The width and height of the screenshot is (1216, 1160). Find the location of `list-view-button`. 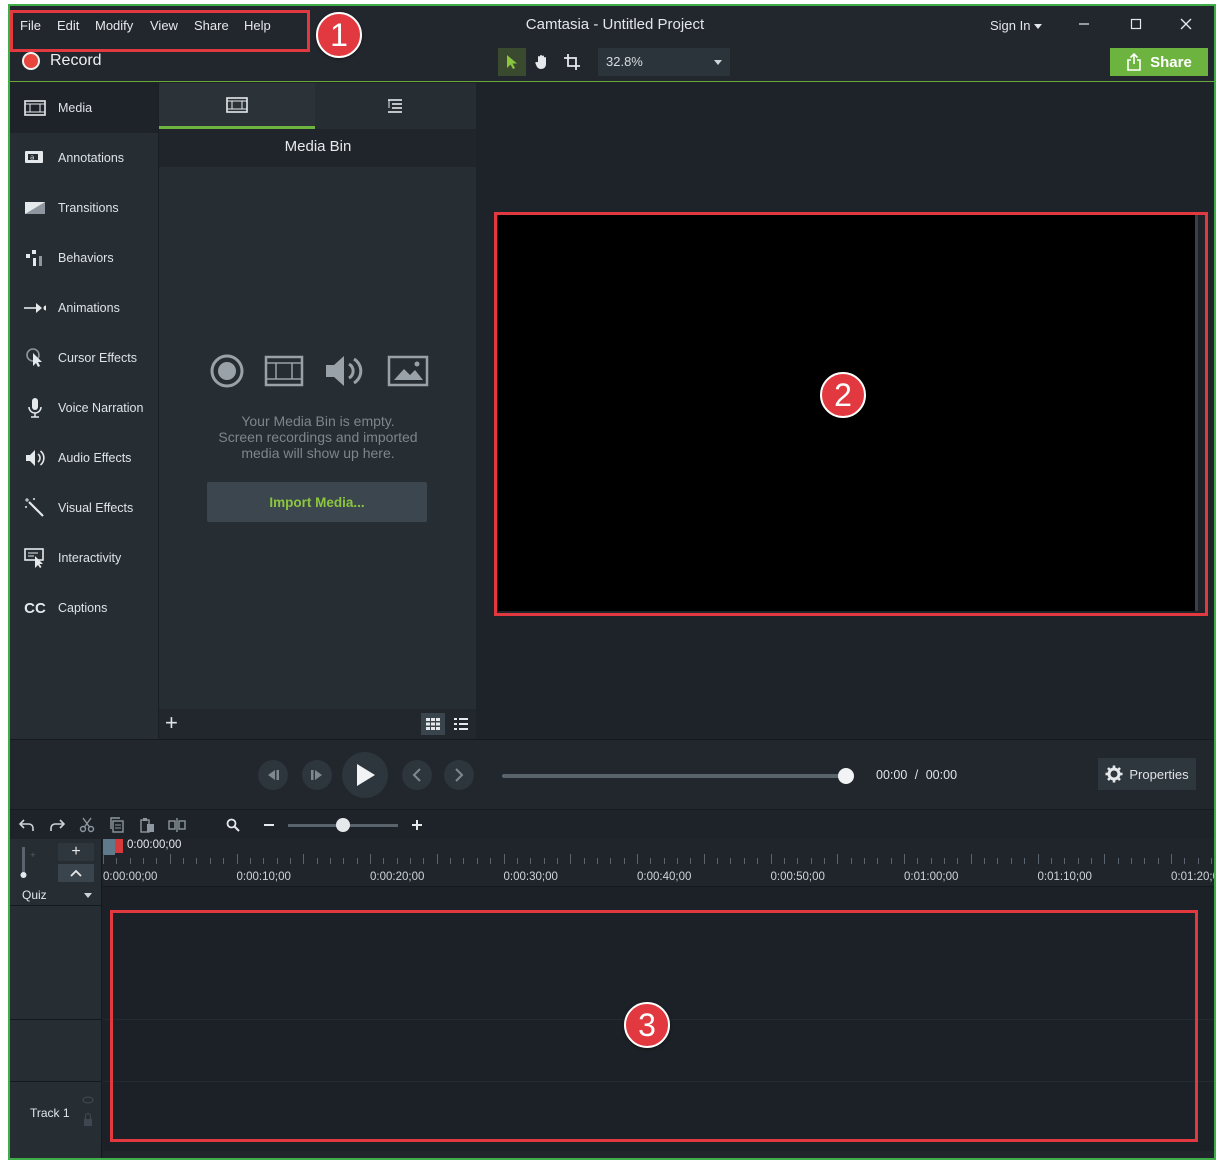

list-view-button is located at coordinates (461, 724).